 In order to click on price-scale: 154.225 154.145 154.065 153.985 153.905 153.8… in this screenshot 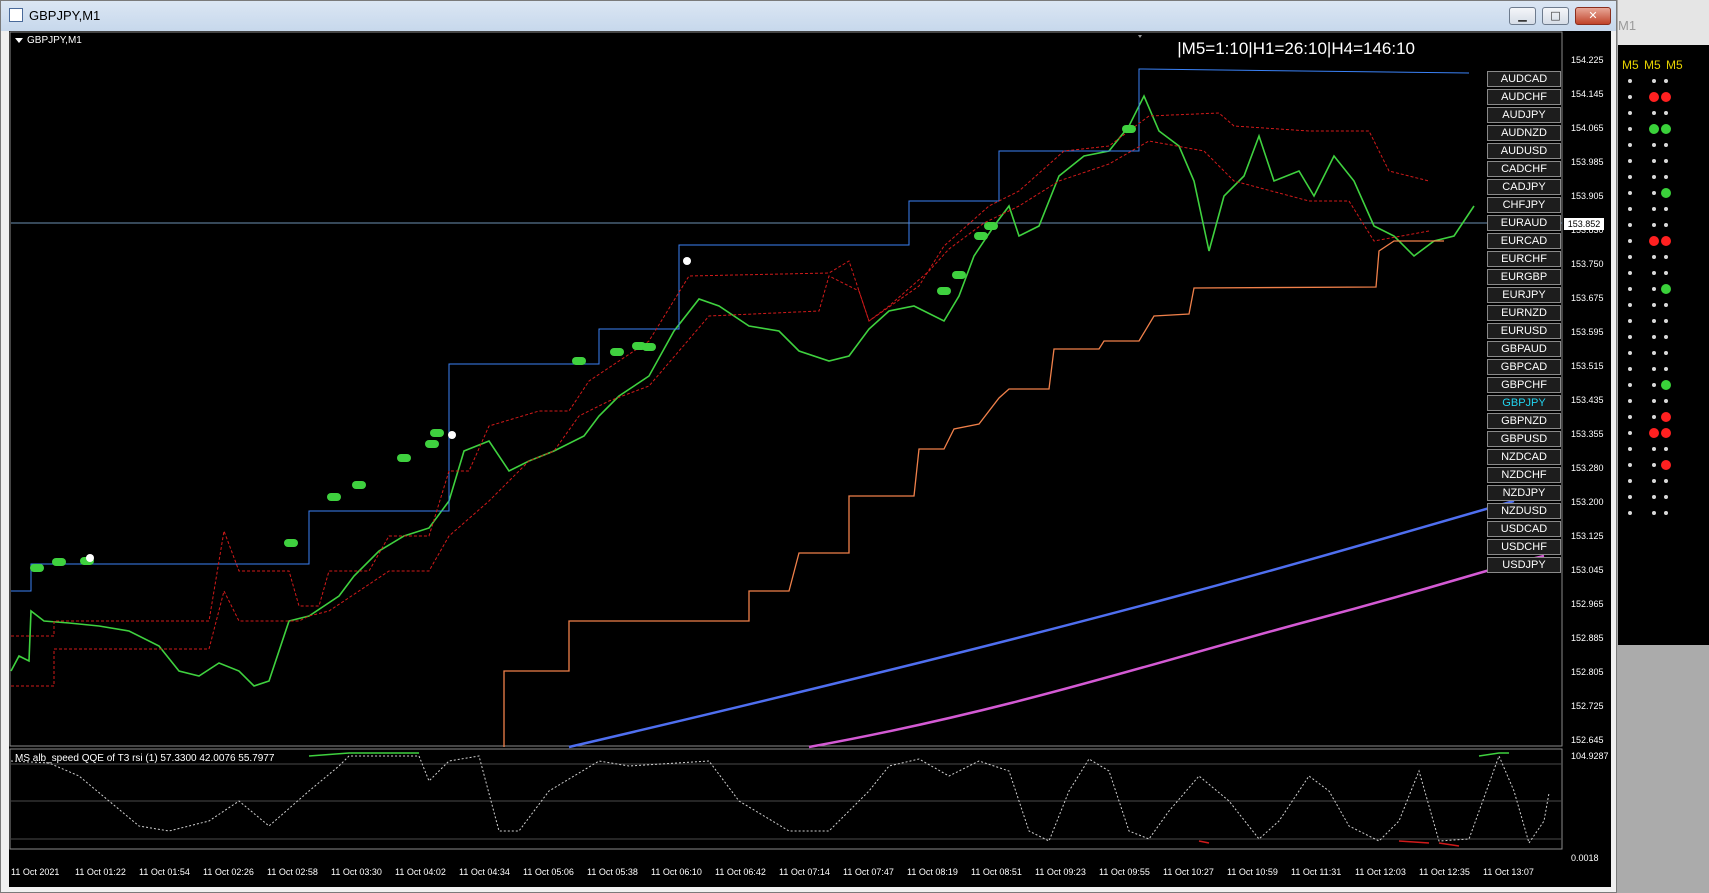, I will do `click(1587, 389)`.